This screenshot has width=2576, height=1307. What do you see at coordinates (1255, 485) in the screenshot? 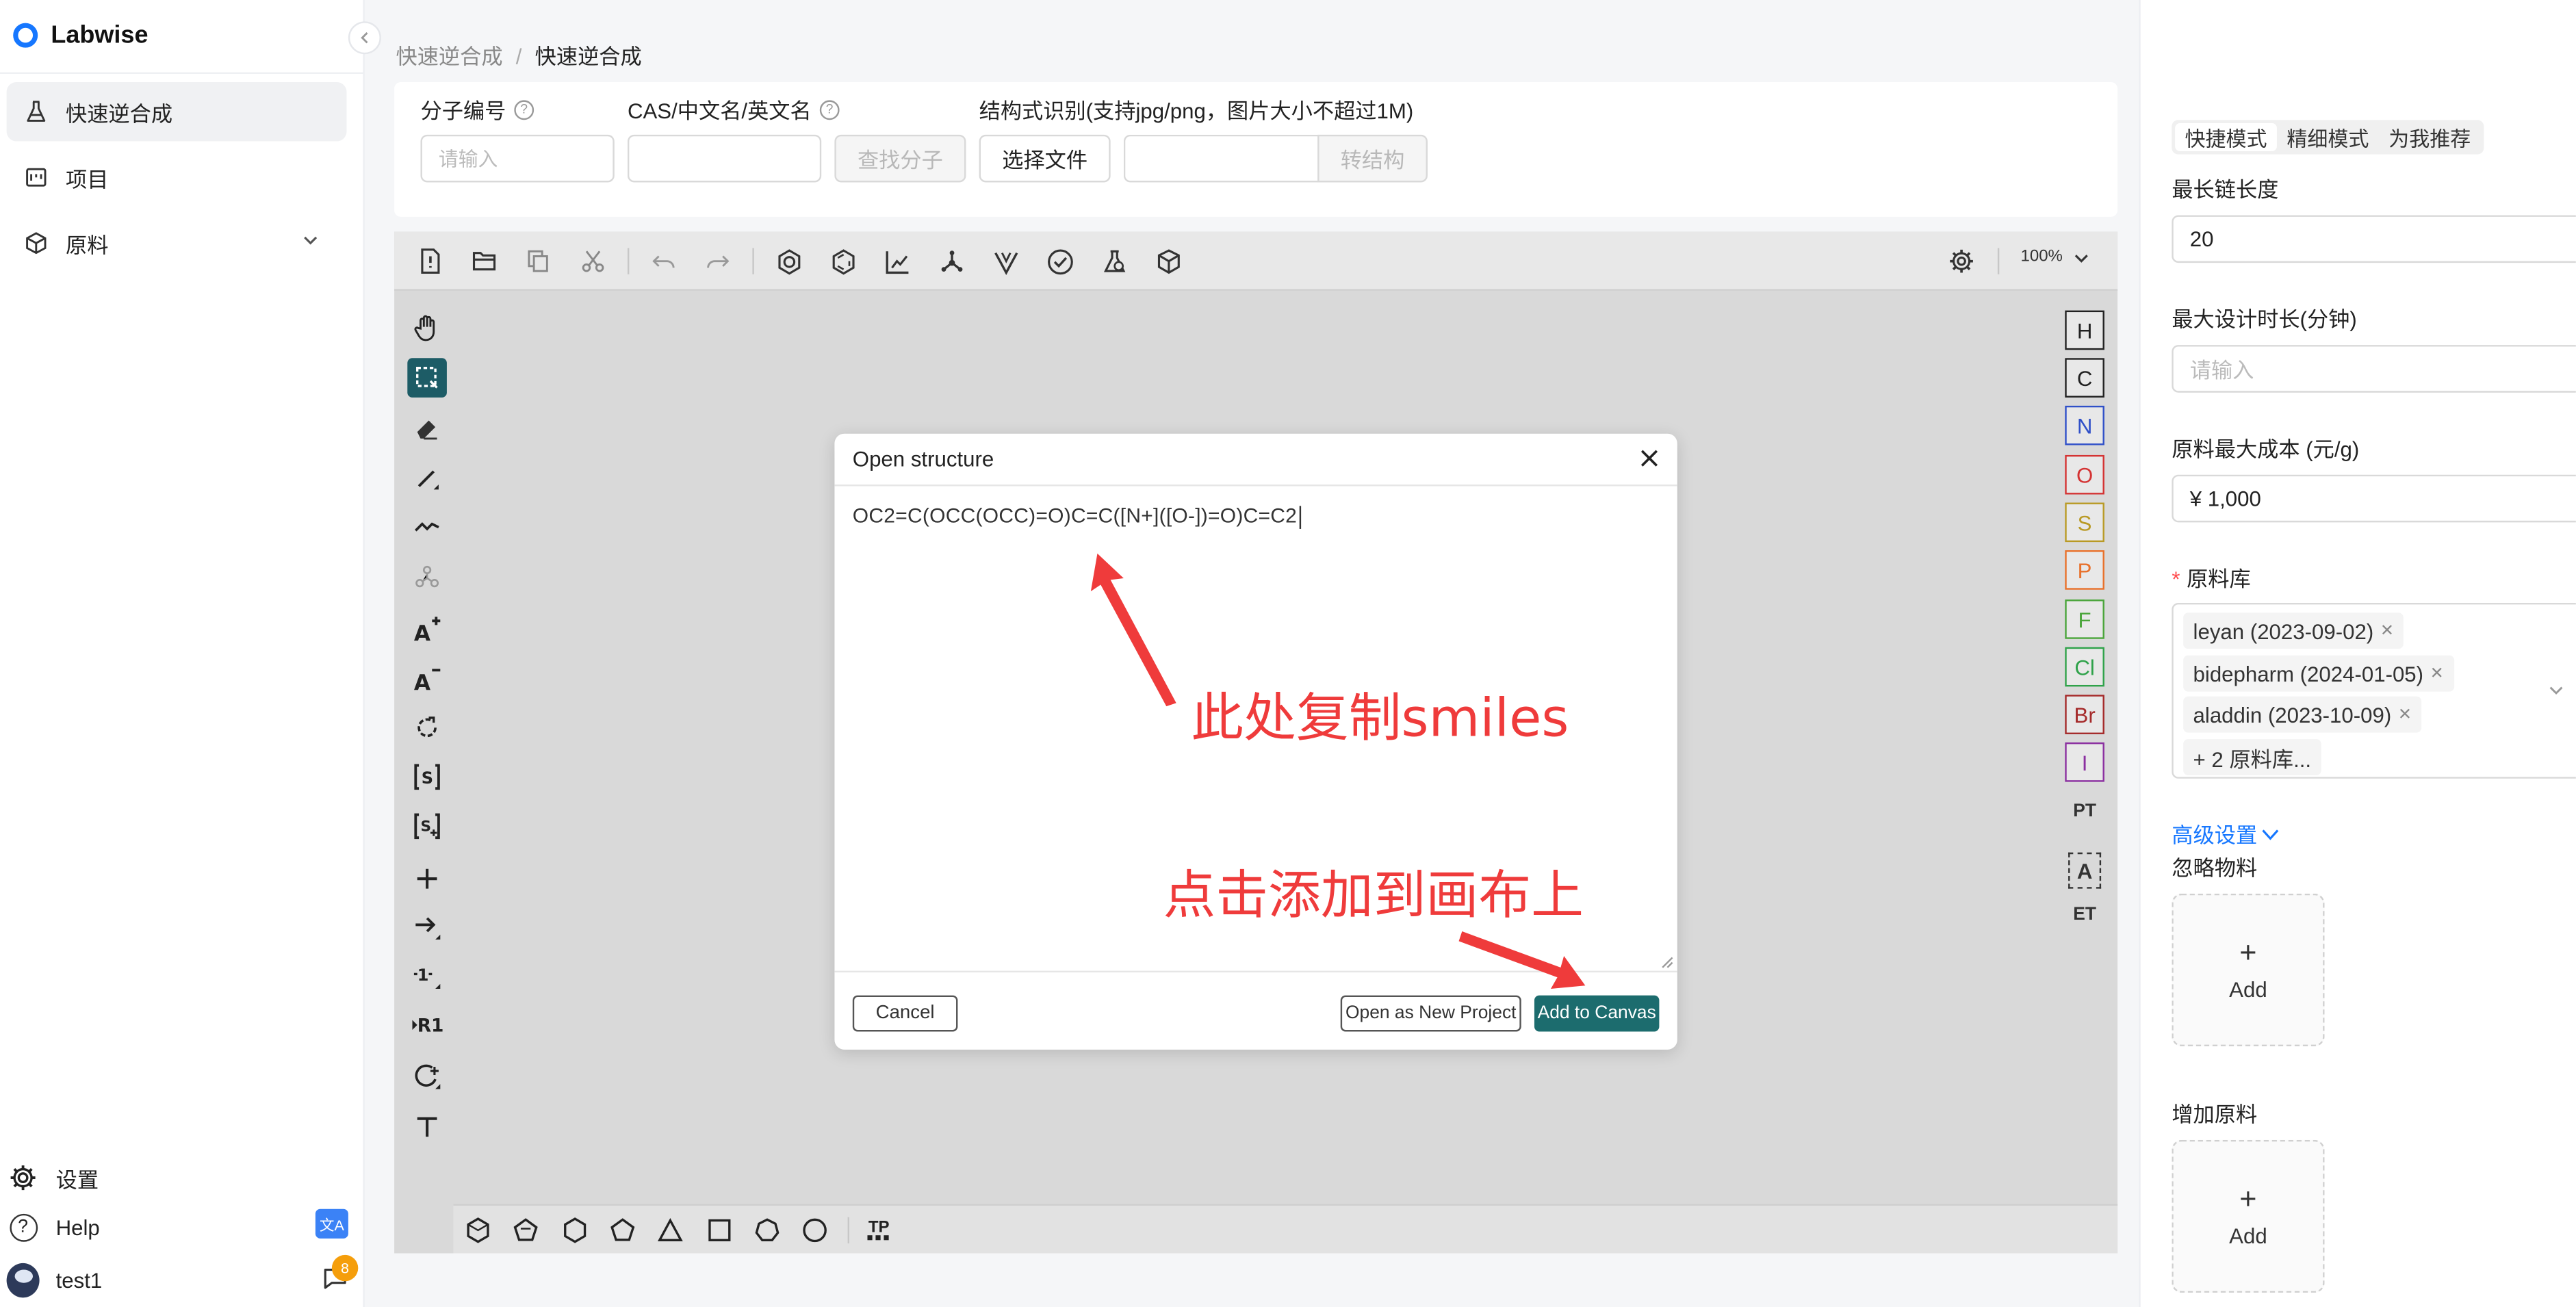
I see `dialog-divider` at bounding box center [1255, 485].